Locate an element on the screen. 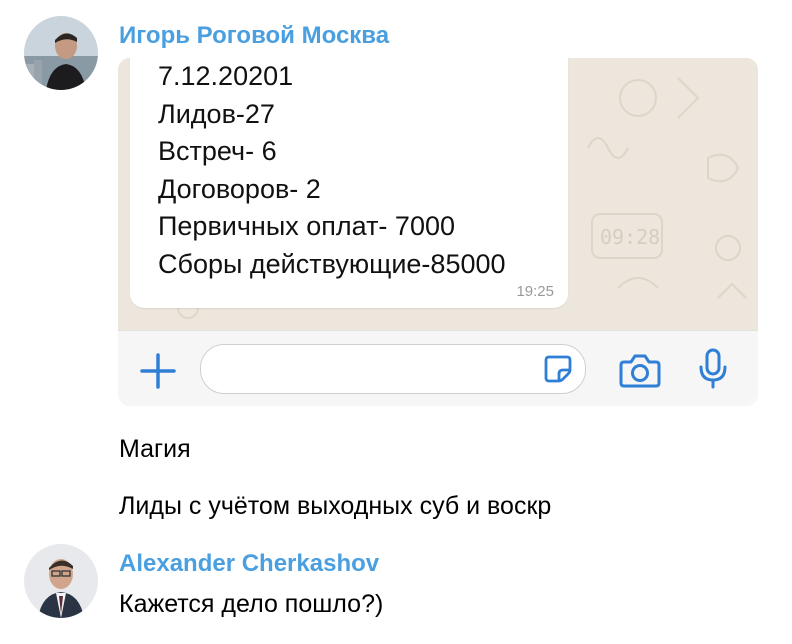 The image size is (792, 644). plus-icon is located at coordinates (158, 371).